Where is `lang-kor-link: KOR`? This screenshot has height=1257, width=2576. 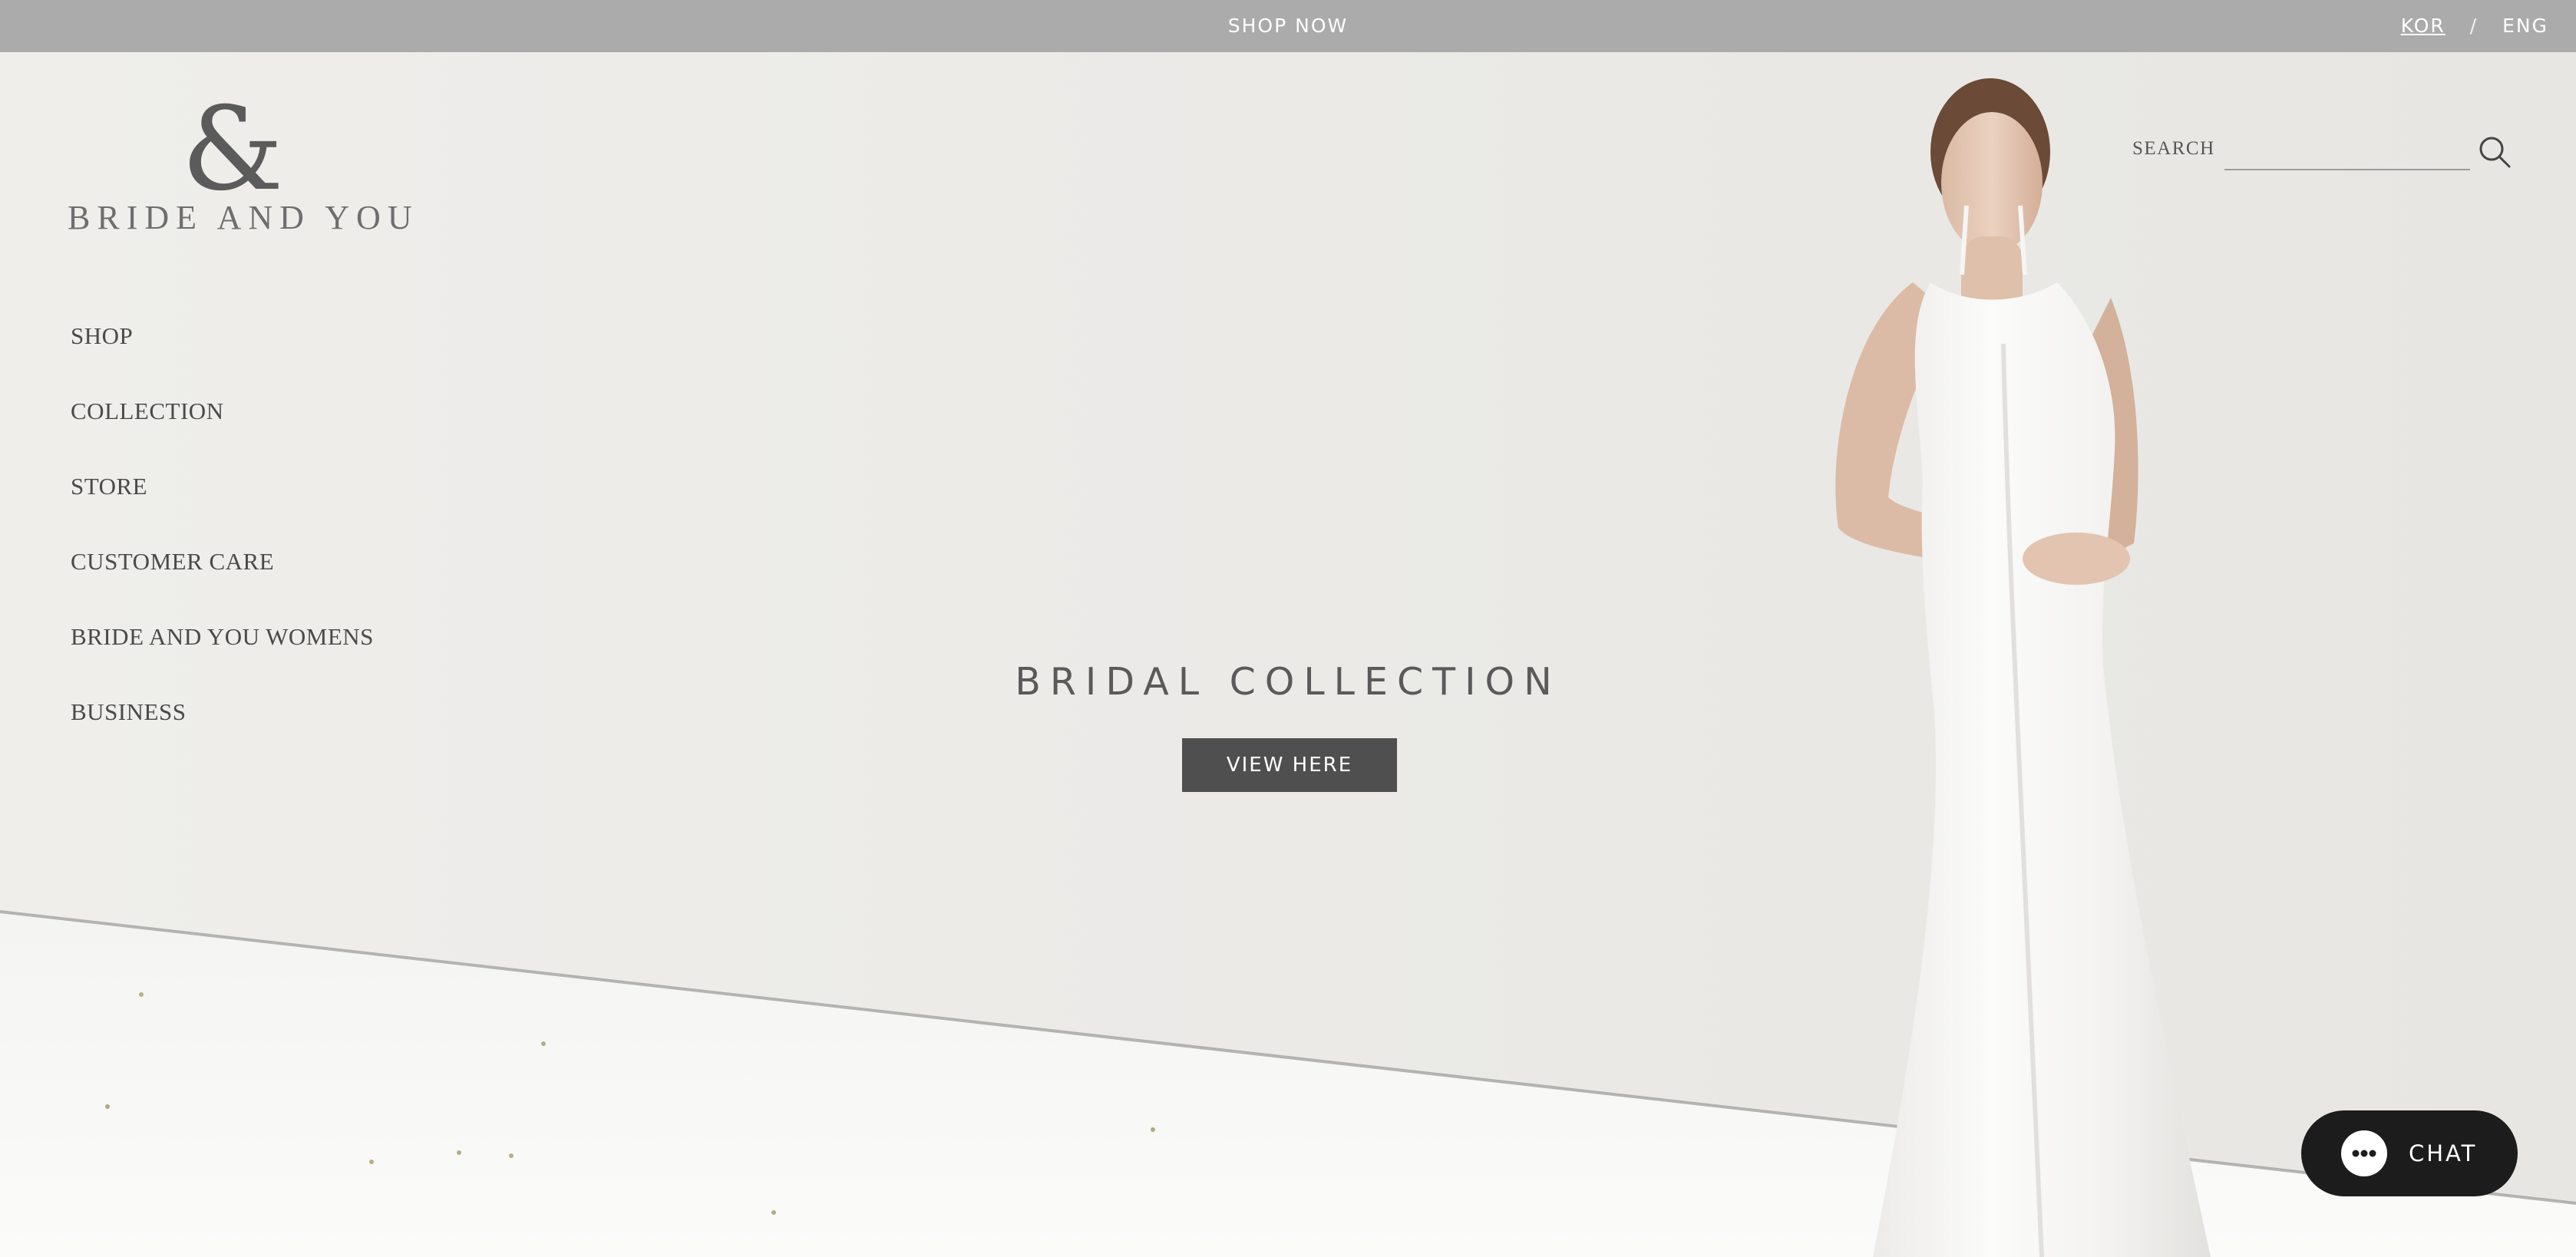 lang-kor-link: KOR is located at coordinates (2423, 26).